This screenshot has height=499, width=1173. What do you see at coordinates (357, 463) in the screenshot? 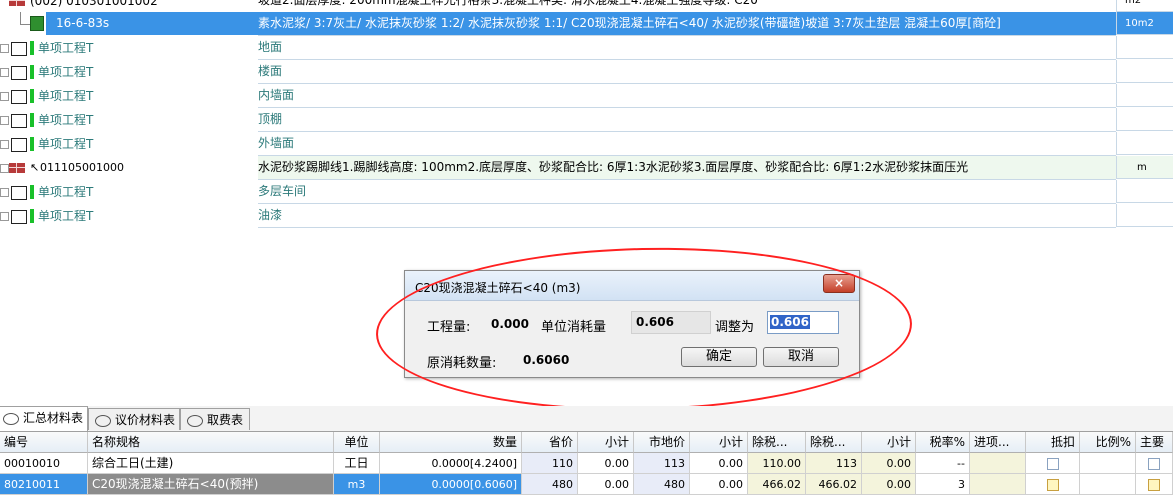
I see `cell-unit: 工日` at bounding box center [357, 463].